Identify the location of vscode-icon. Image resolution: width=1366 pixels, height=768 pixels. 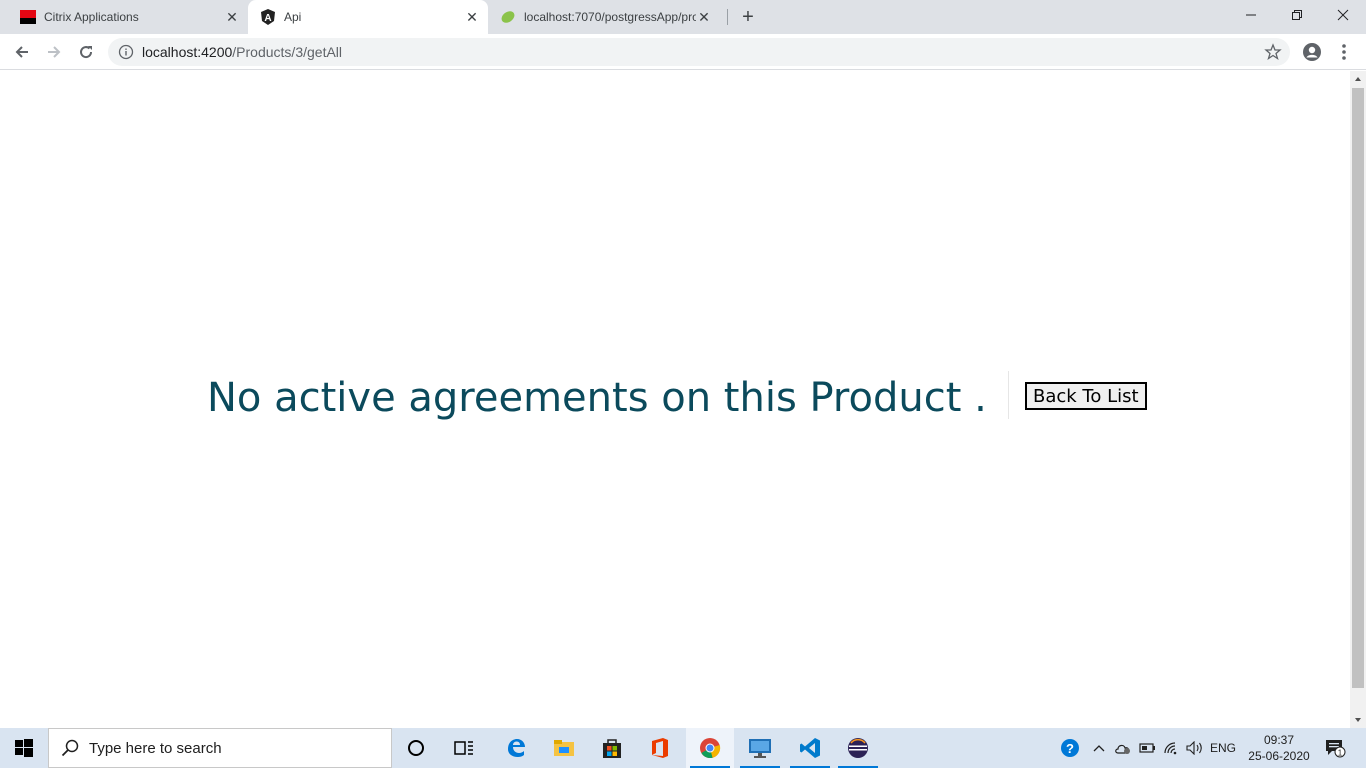
(810, 748).